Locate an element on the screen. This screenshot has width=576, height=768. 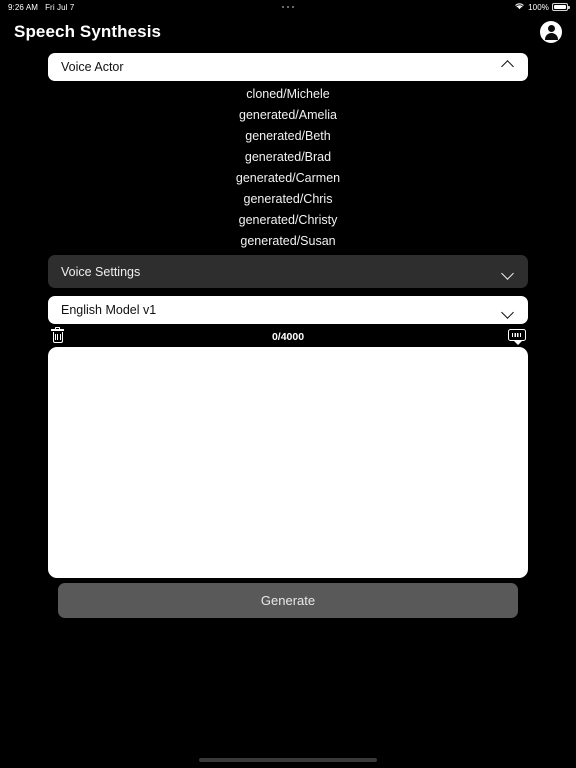
list-item: generated/Amelia is located at coordinates (288, 115).